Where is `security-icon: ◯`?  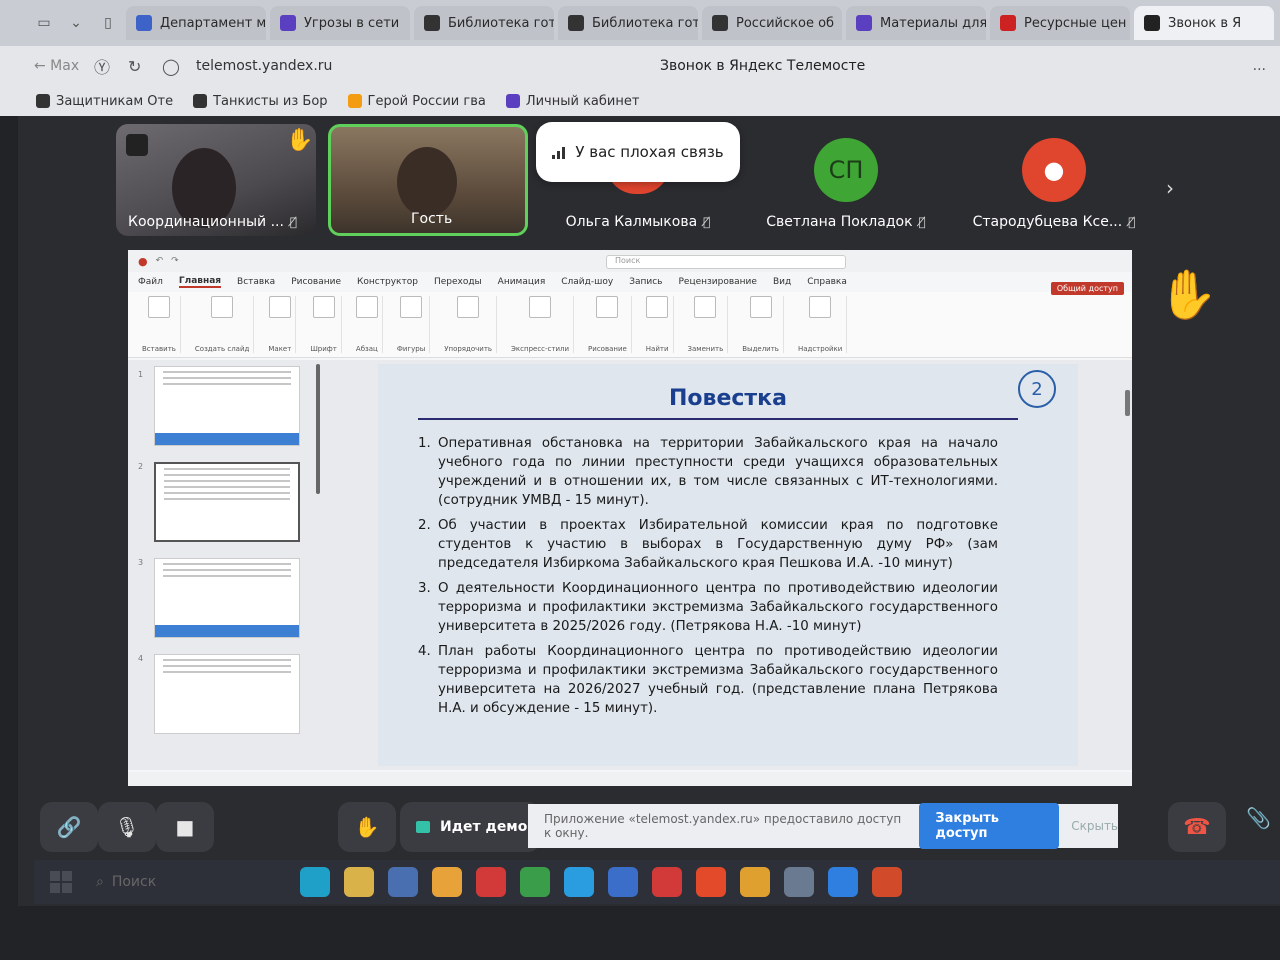 security-icon: ◯ is located at coordinates (179, 66).